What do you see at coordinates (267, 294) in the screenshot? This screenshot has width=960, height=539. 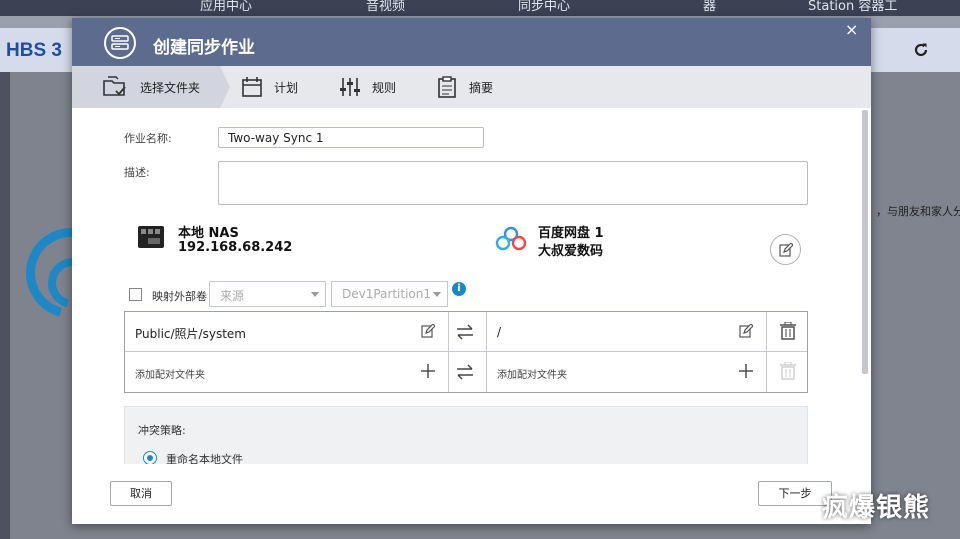 I see `source-select: 来源` at bounding box center [267, 294].